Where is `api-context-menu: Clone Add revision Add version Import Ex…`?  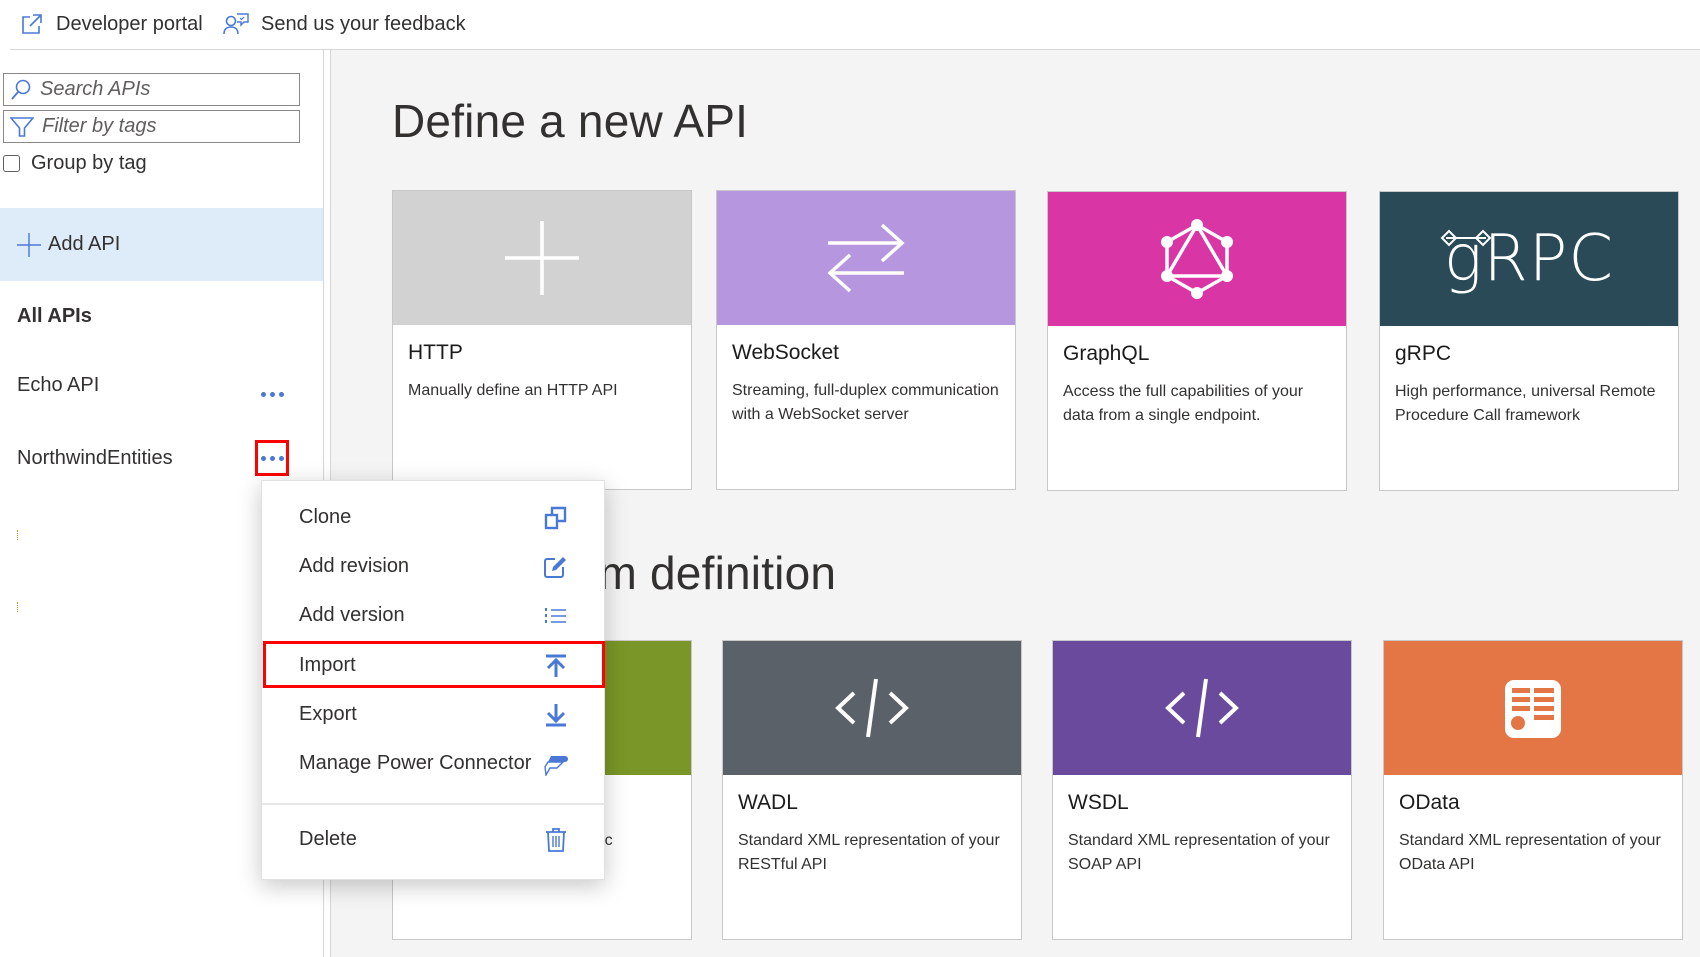
api-context-menu: Clone Add revision Add version Import Ex… is located at coordinates (433, 680).